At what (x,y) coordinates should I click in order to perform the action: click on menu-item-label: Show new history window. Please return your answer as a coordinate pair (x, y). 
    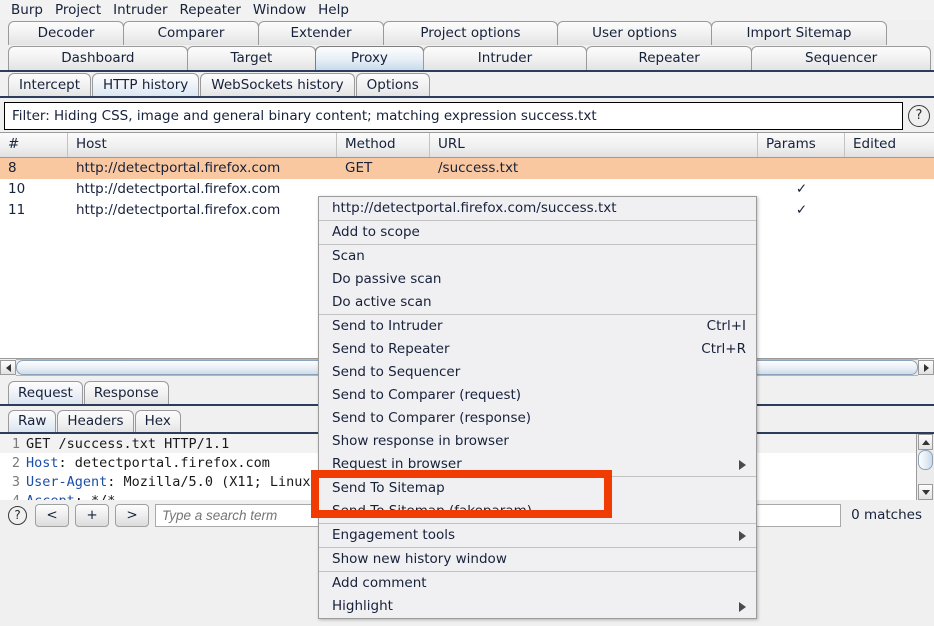
    Looking at the image, I should click on (419, 559).